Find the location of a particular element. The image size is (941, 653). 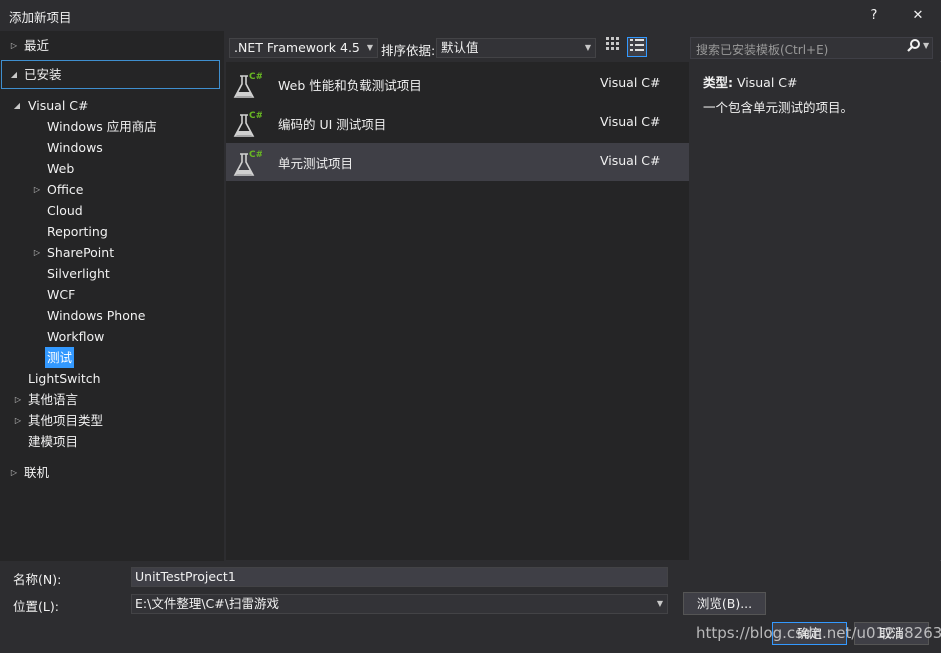

type-label: 类型: is located at coordinates (718, 82).